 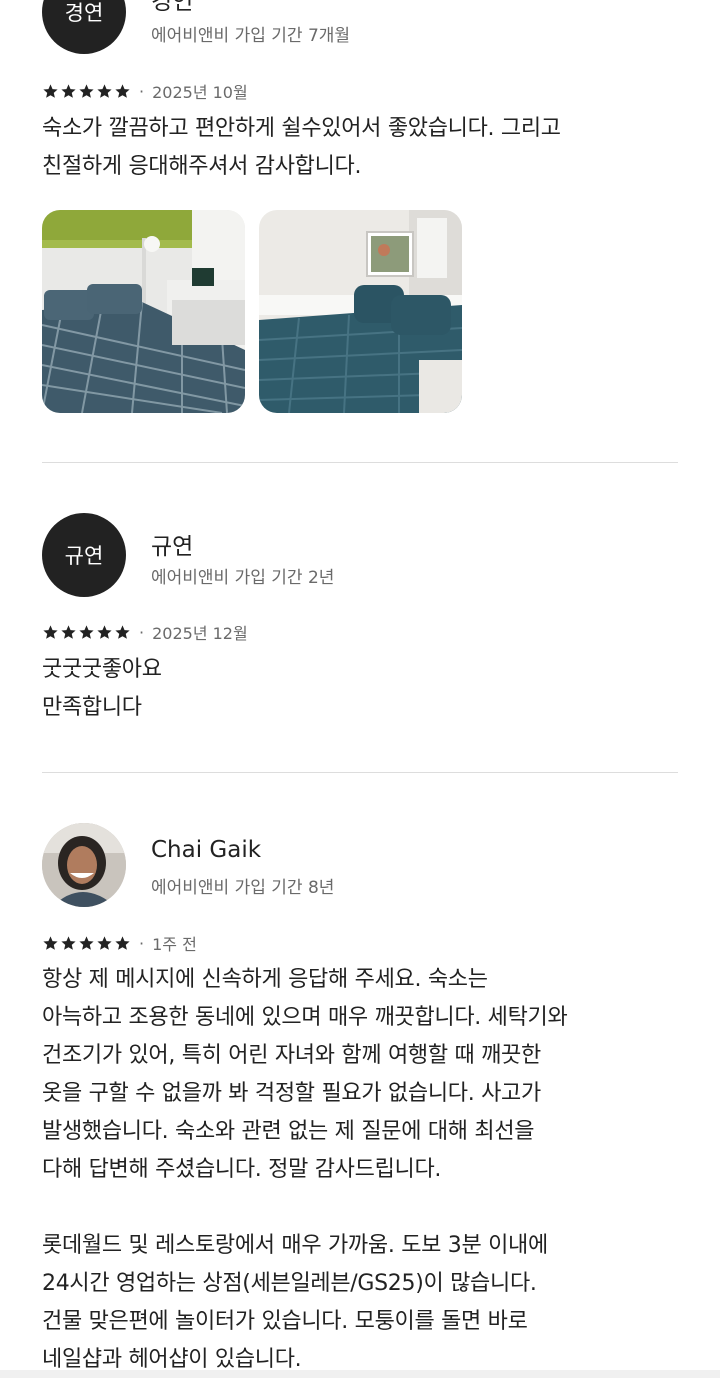 I want to click on avatar: 경연, so click(x=84, y=27).